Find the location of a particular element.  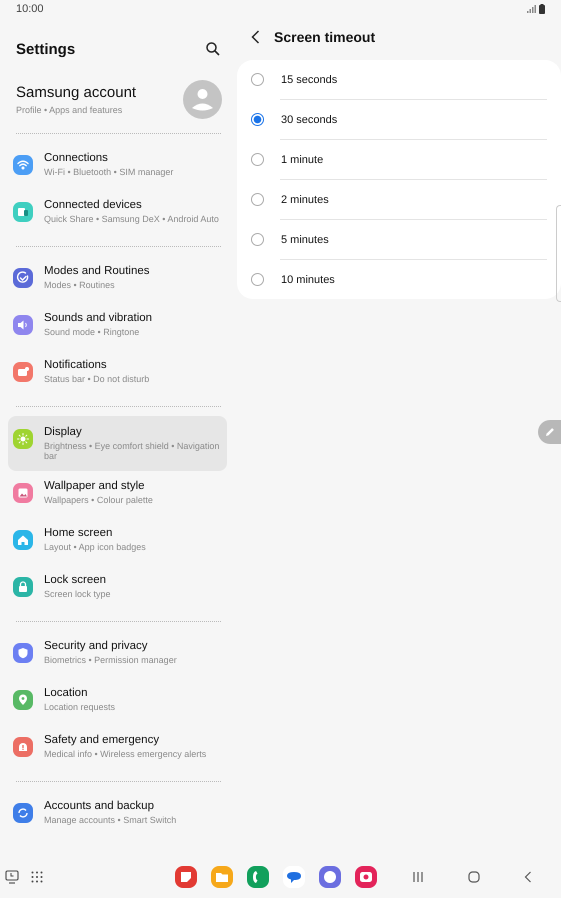

app-grid-icon is located at coordinates (37, 877).